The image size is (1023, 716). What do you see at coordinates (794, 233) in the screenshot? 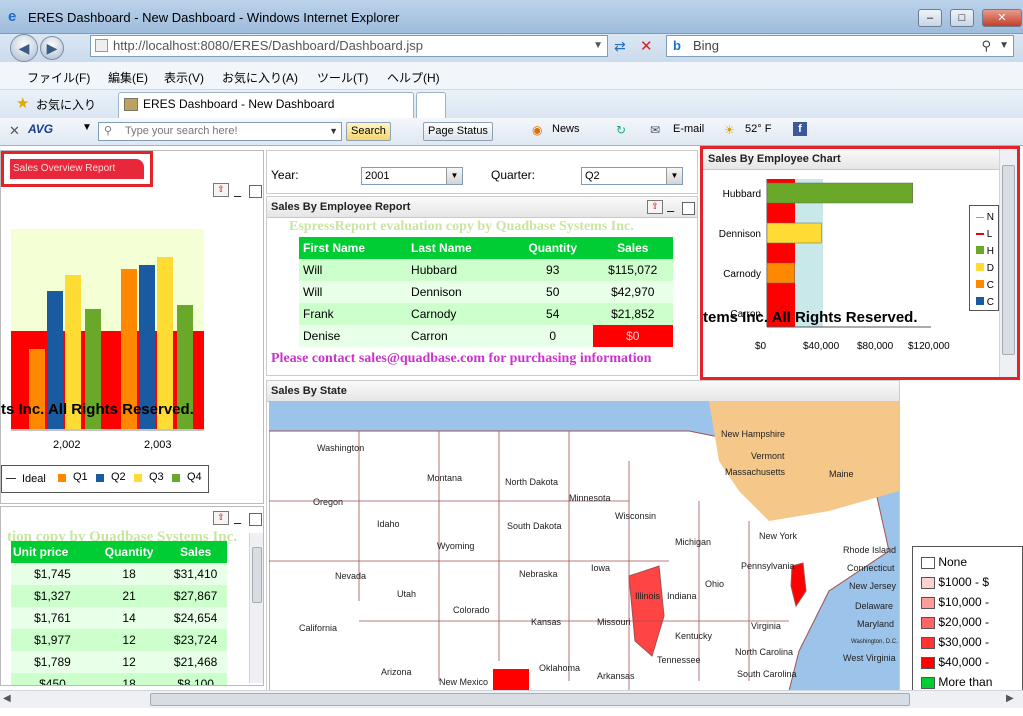
I see `bar-dennison` at bounding box center [794, 233].